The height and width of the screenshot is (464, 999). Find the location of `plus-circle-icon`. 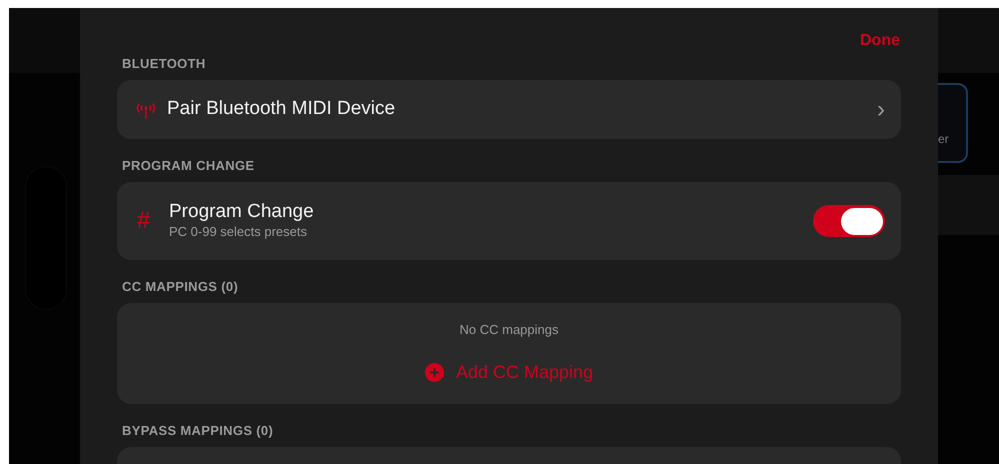

plus-circle-icon is located at coordinates (434, 372).